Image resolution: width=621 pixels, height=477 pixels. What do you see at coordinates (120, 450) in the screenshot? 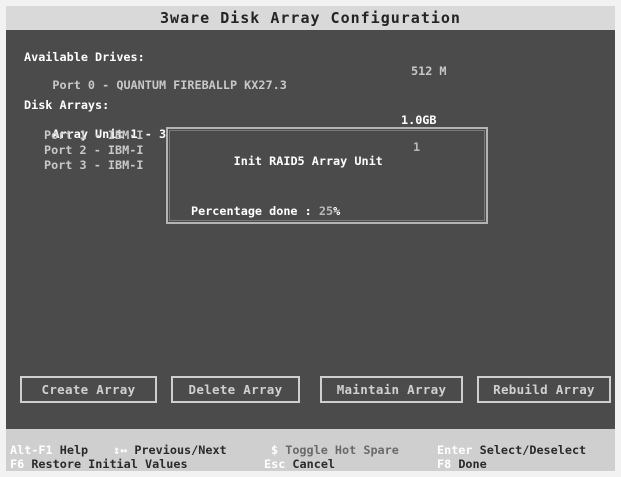
I see `arrow-keys-icon: ↕↔` at bounding box center [120, 450].